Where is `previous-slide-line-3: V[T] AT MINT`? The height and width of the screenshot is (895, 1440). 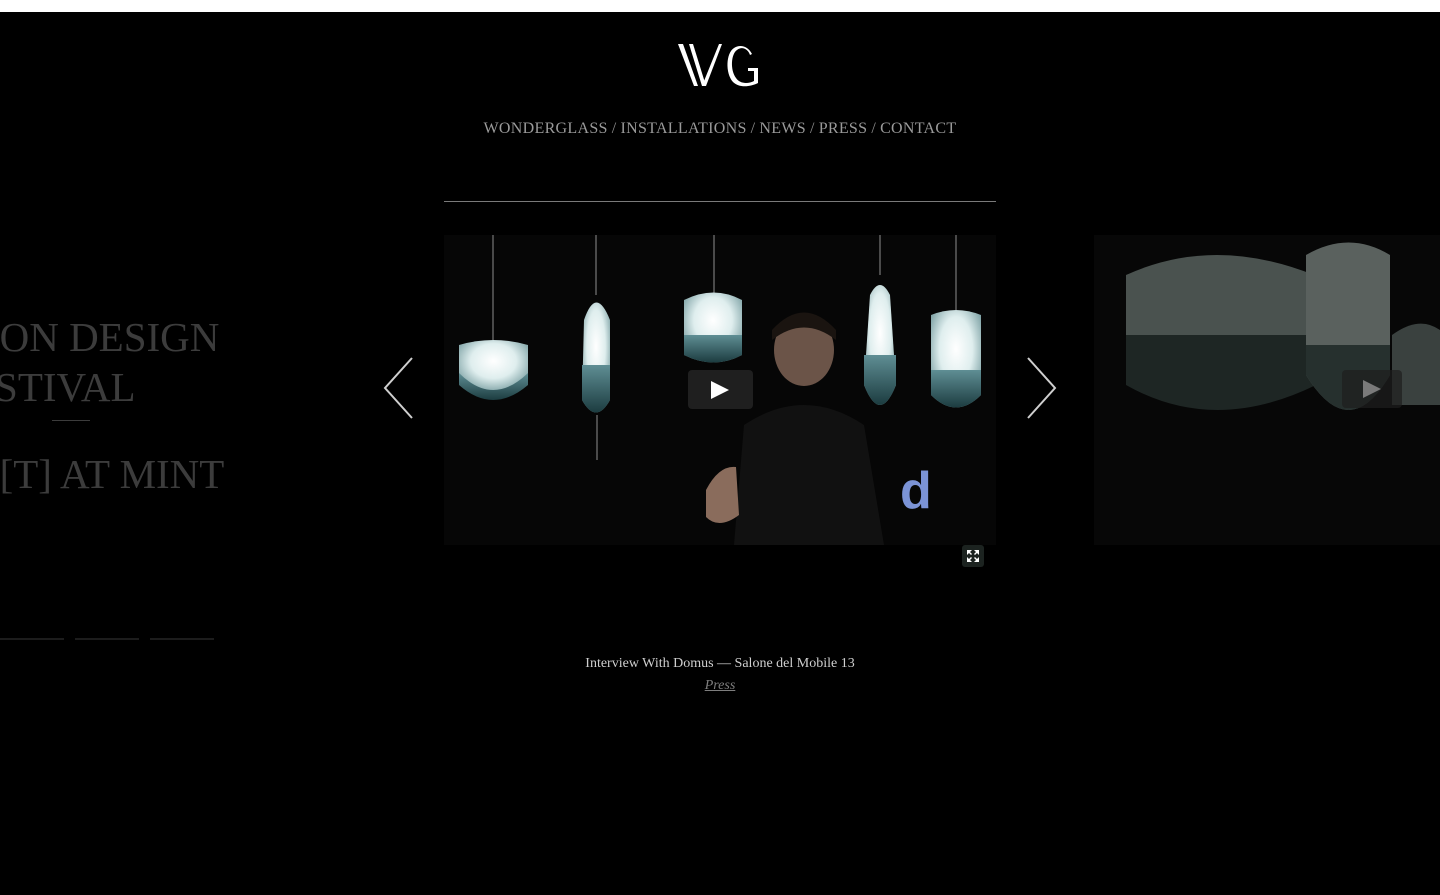
previous-slide-line-3: V[T] AT MINT is located at coordinates (112, 474).